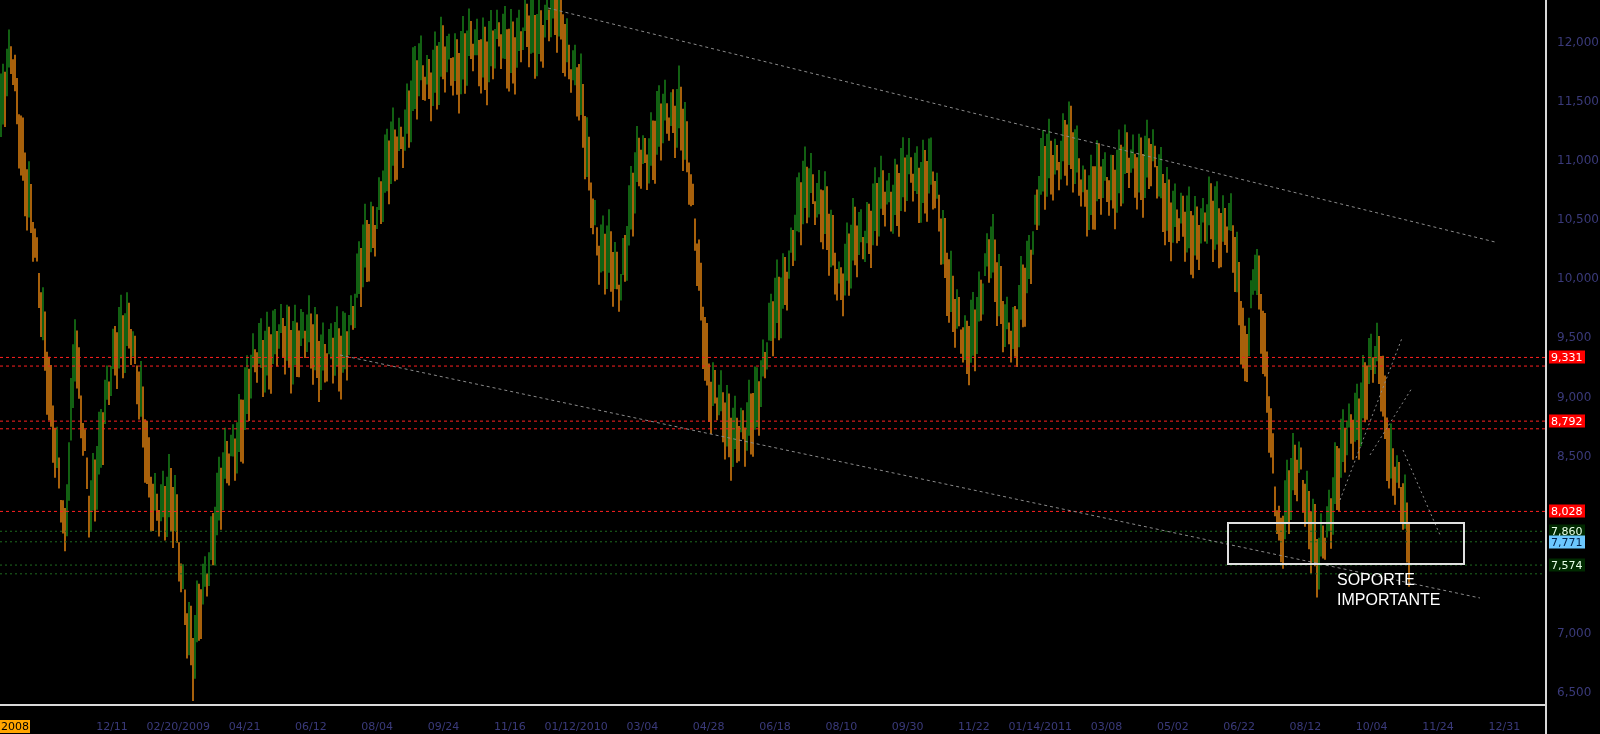 This screenshot has width=1600, height=734. Describe the element at coordinates (178, 726) in the screenshot. I see `date-axis-label: 02/20/2009` at that location.